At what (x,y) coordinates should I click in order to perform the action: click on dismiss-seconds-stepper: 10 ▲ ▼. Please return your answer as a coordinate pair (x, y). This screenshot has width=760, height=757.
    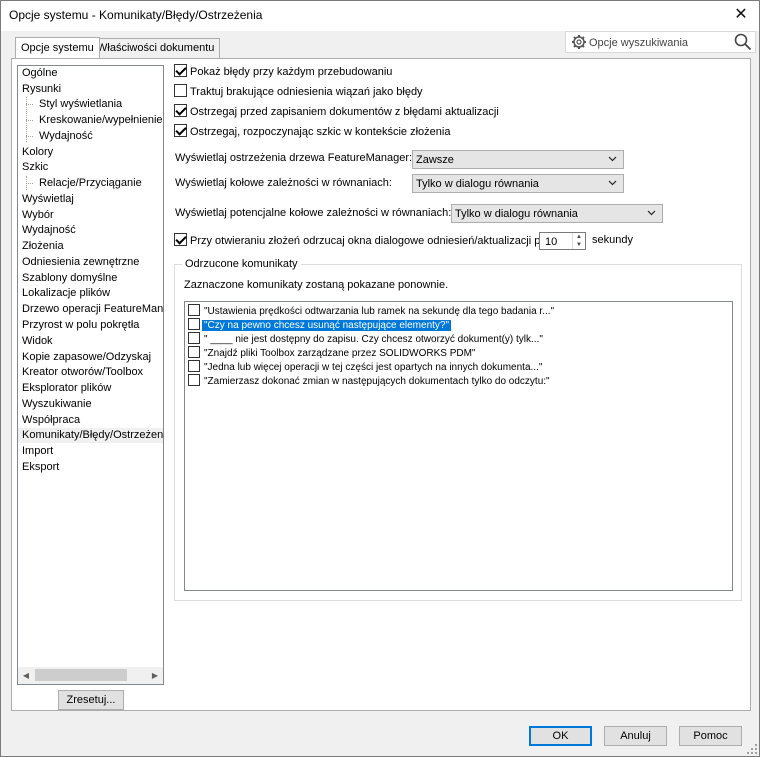
    Looking at the image, I should click on (562, 241).